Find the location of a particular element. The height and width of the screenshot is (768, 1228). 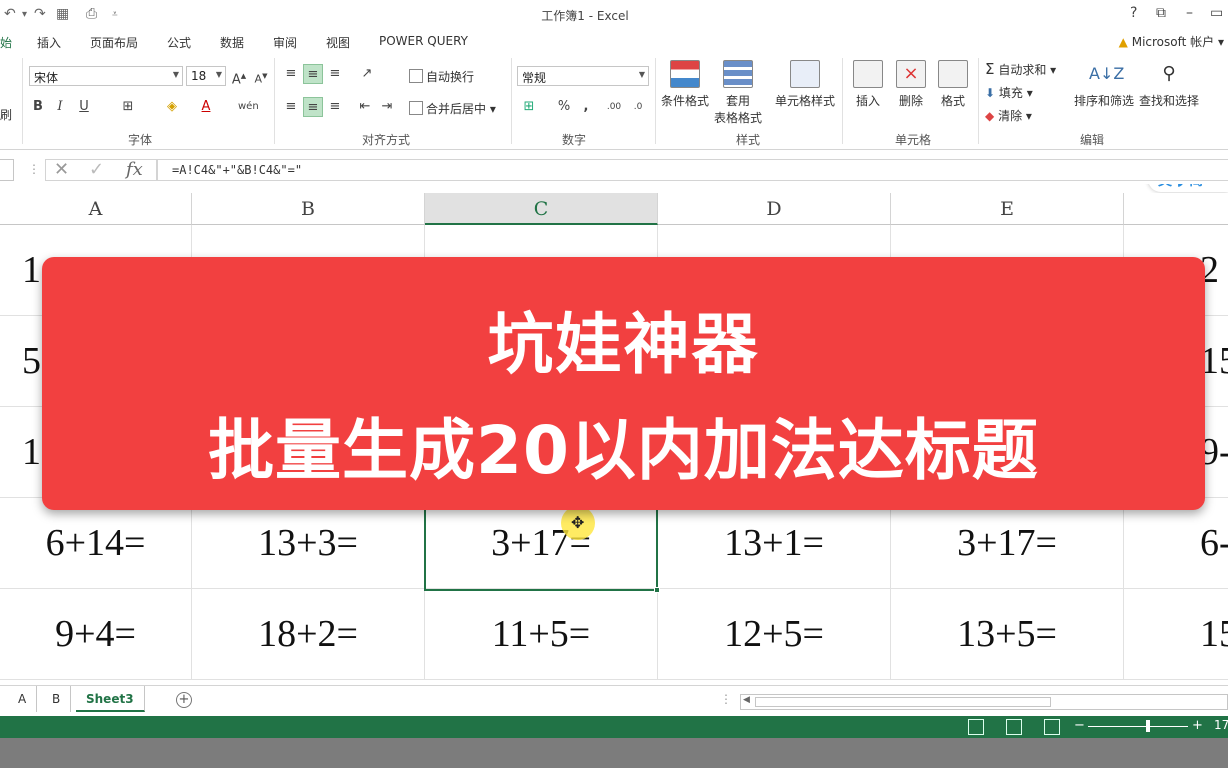

sheet-tab-b: B is located at coordinates (57, 699).